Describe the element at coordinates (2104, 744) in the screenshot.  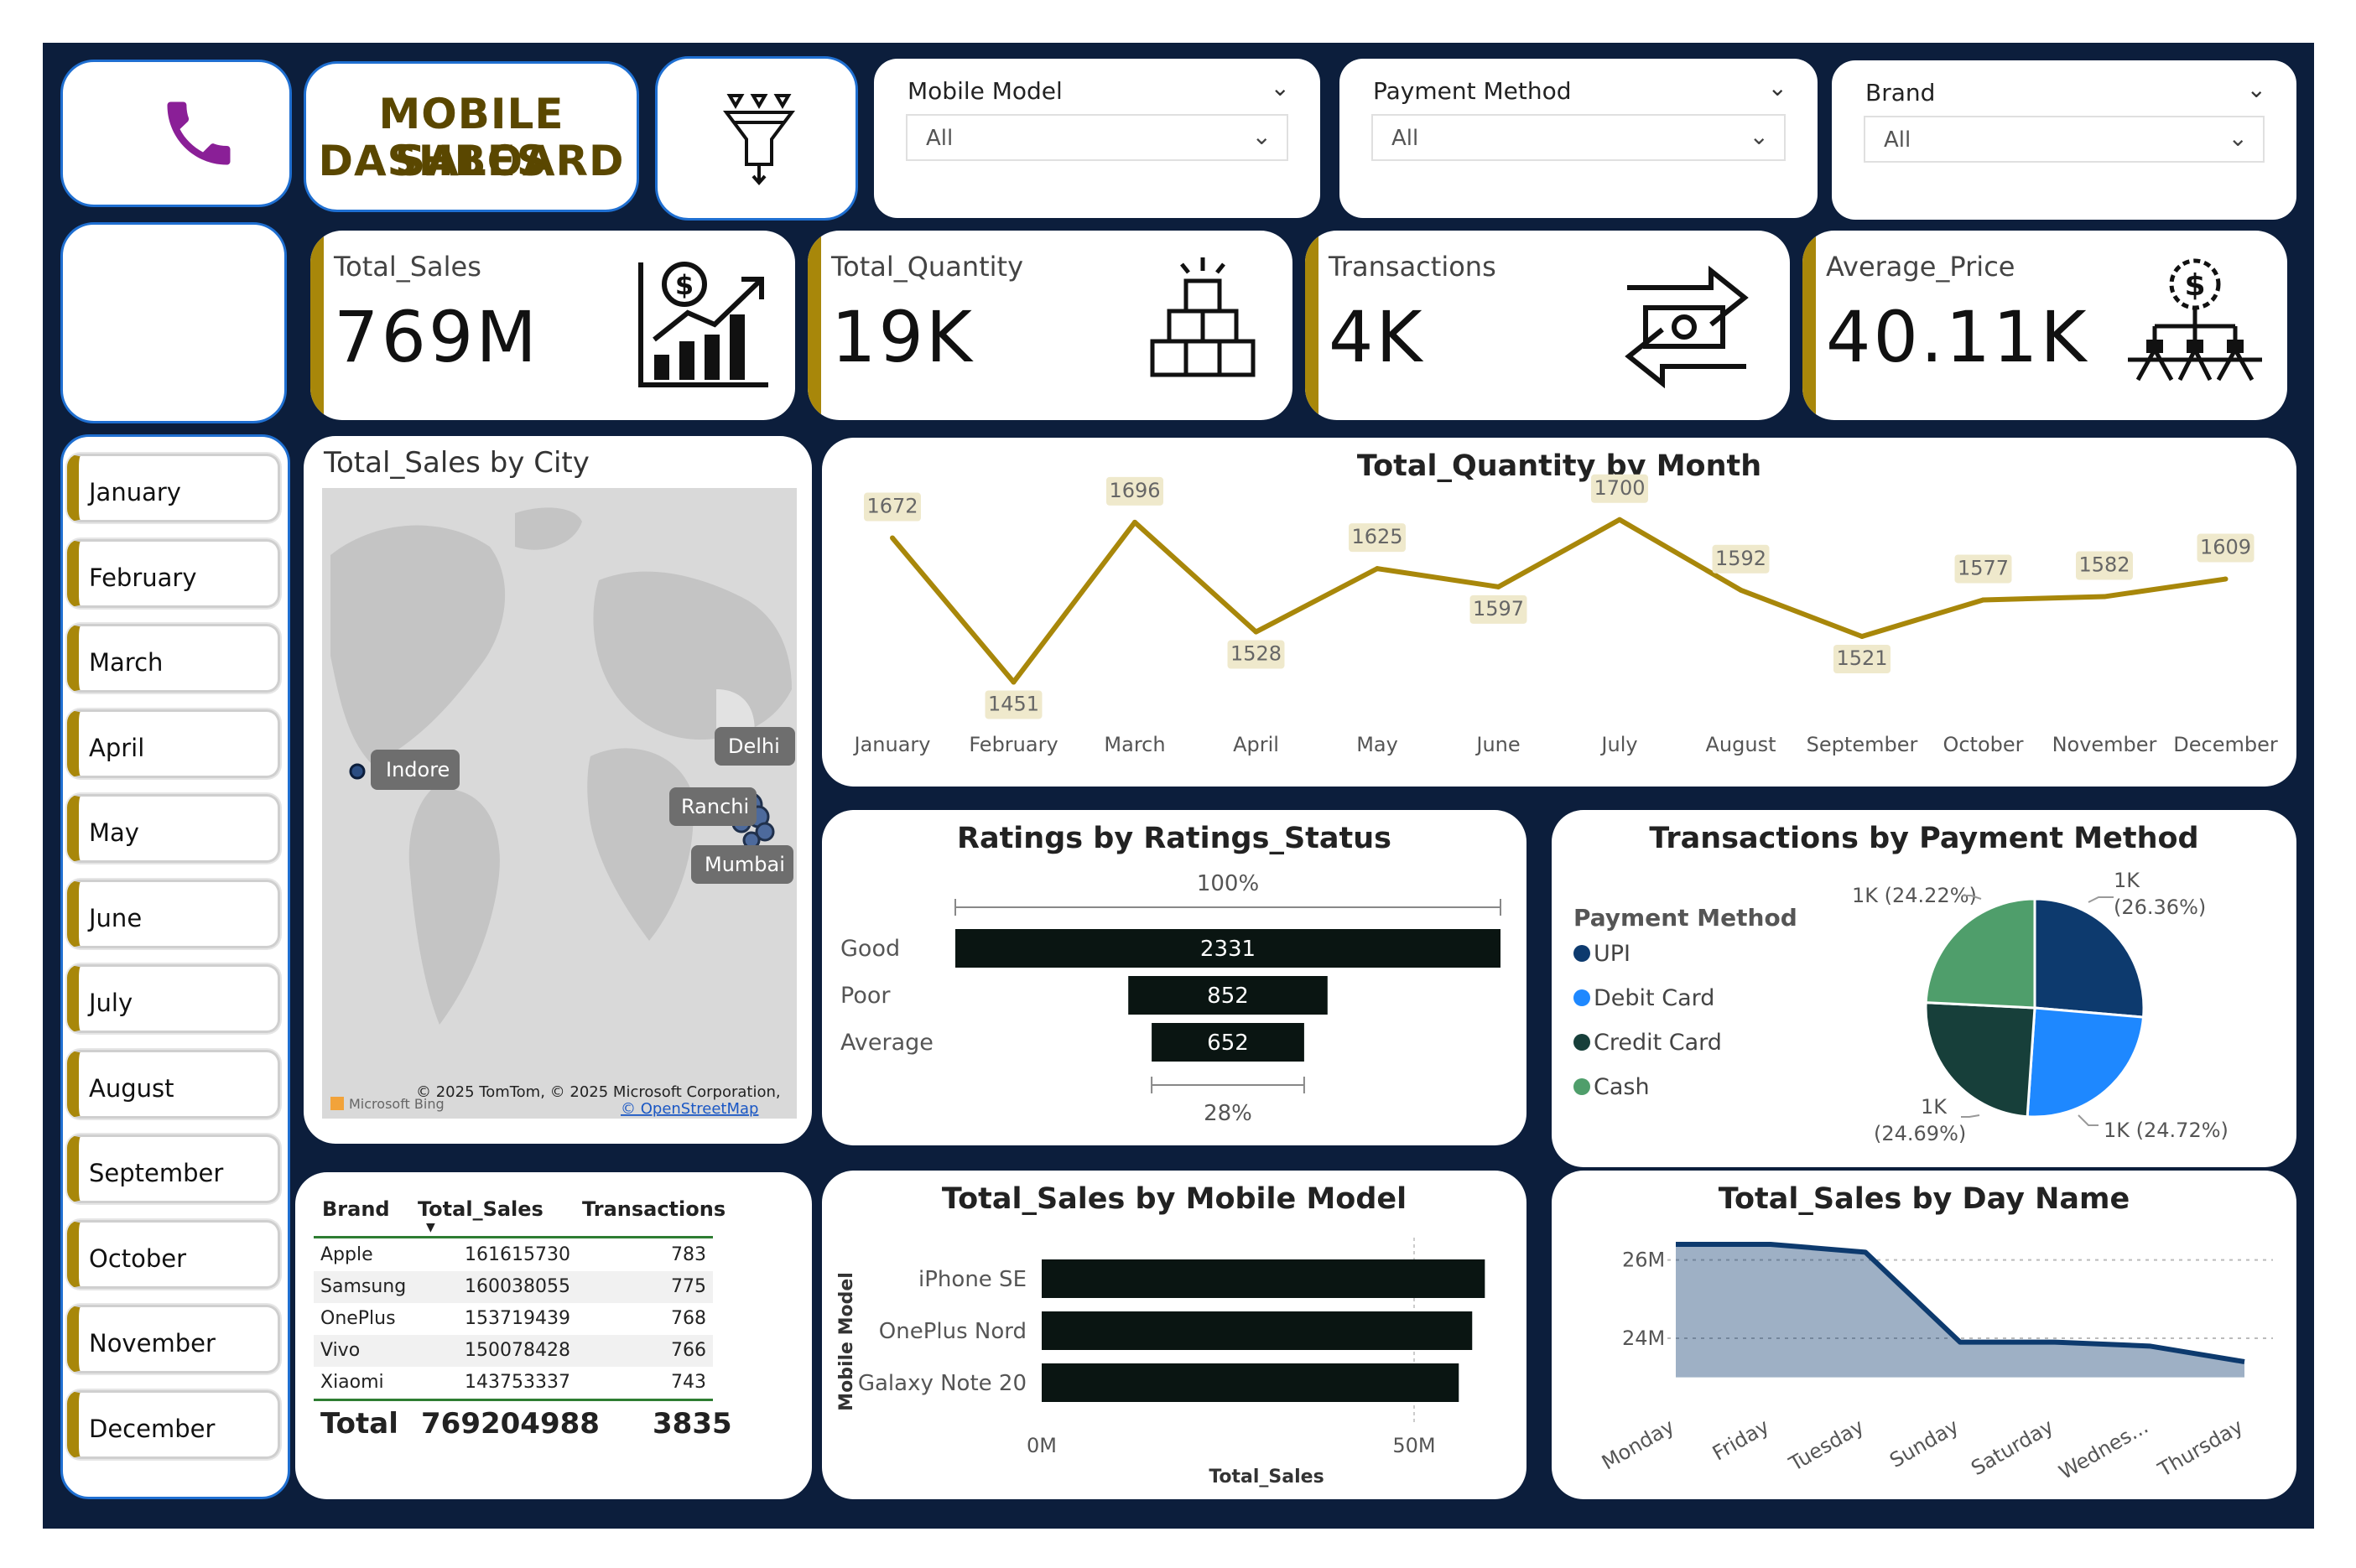
I see `x-tick-label: November` at that location.